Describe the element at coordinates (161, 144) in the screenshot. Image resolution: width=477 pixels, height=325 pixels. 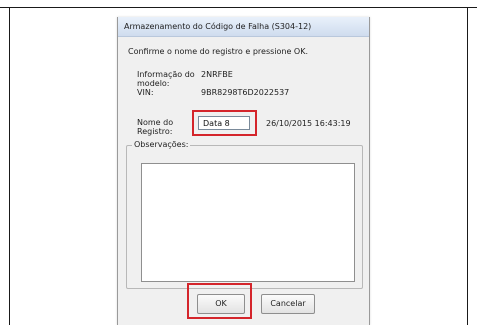
I see `observations-label: Observações:` at that location.